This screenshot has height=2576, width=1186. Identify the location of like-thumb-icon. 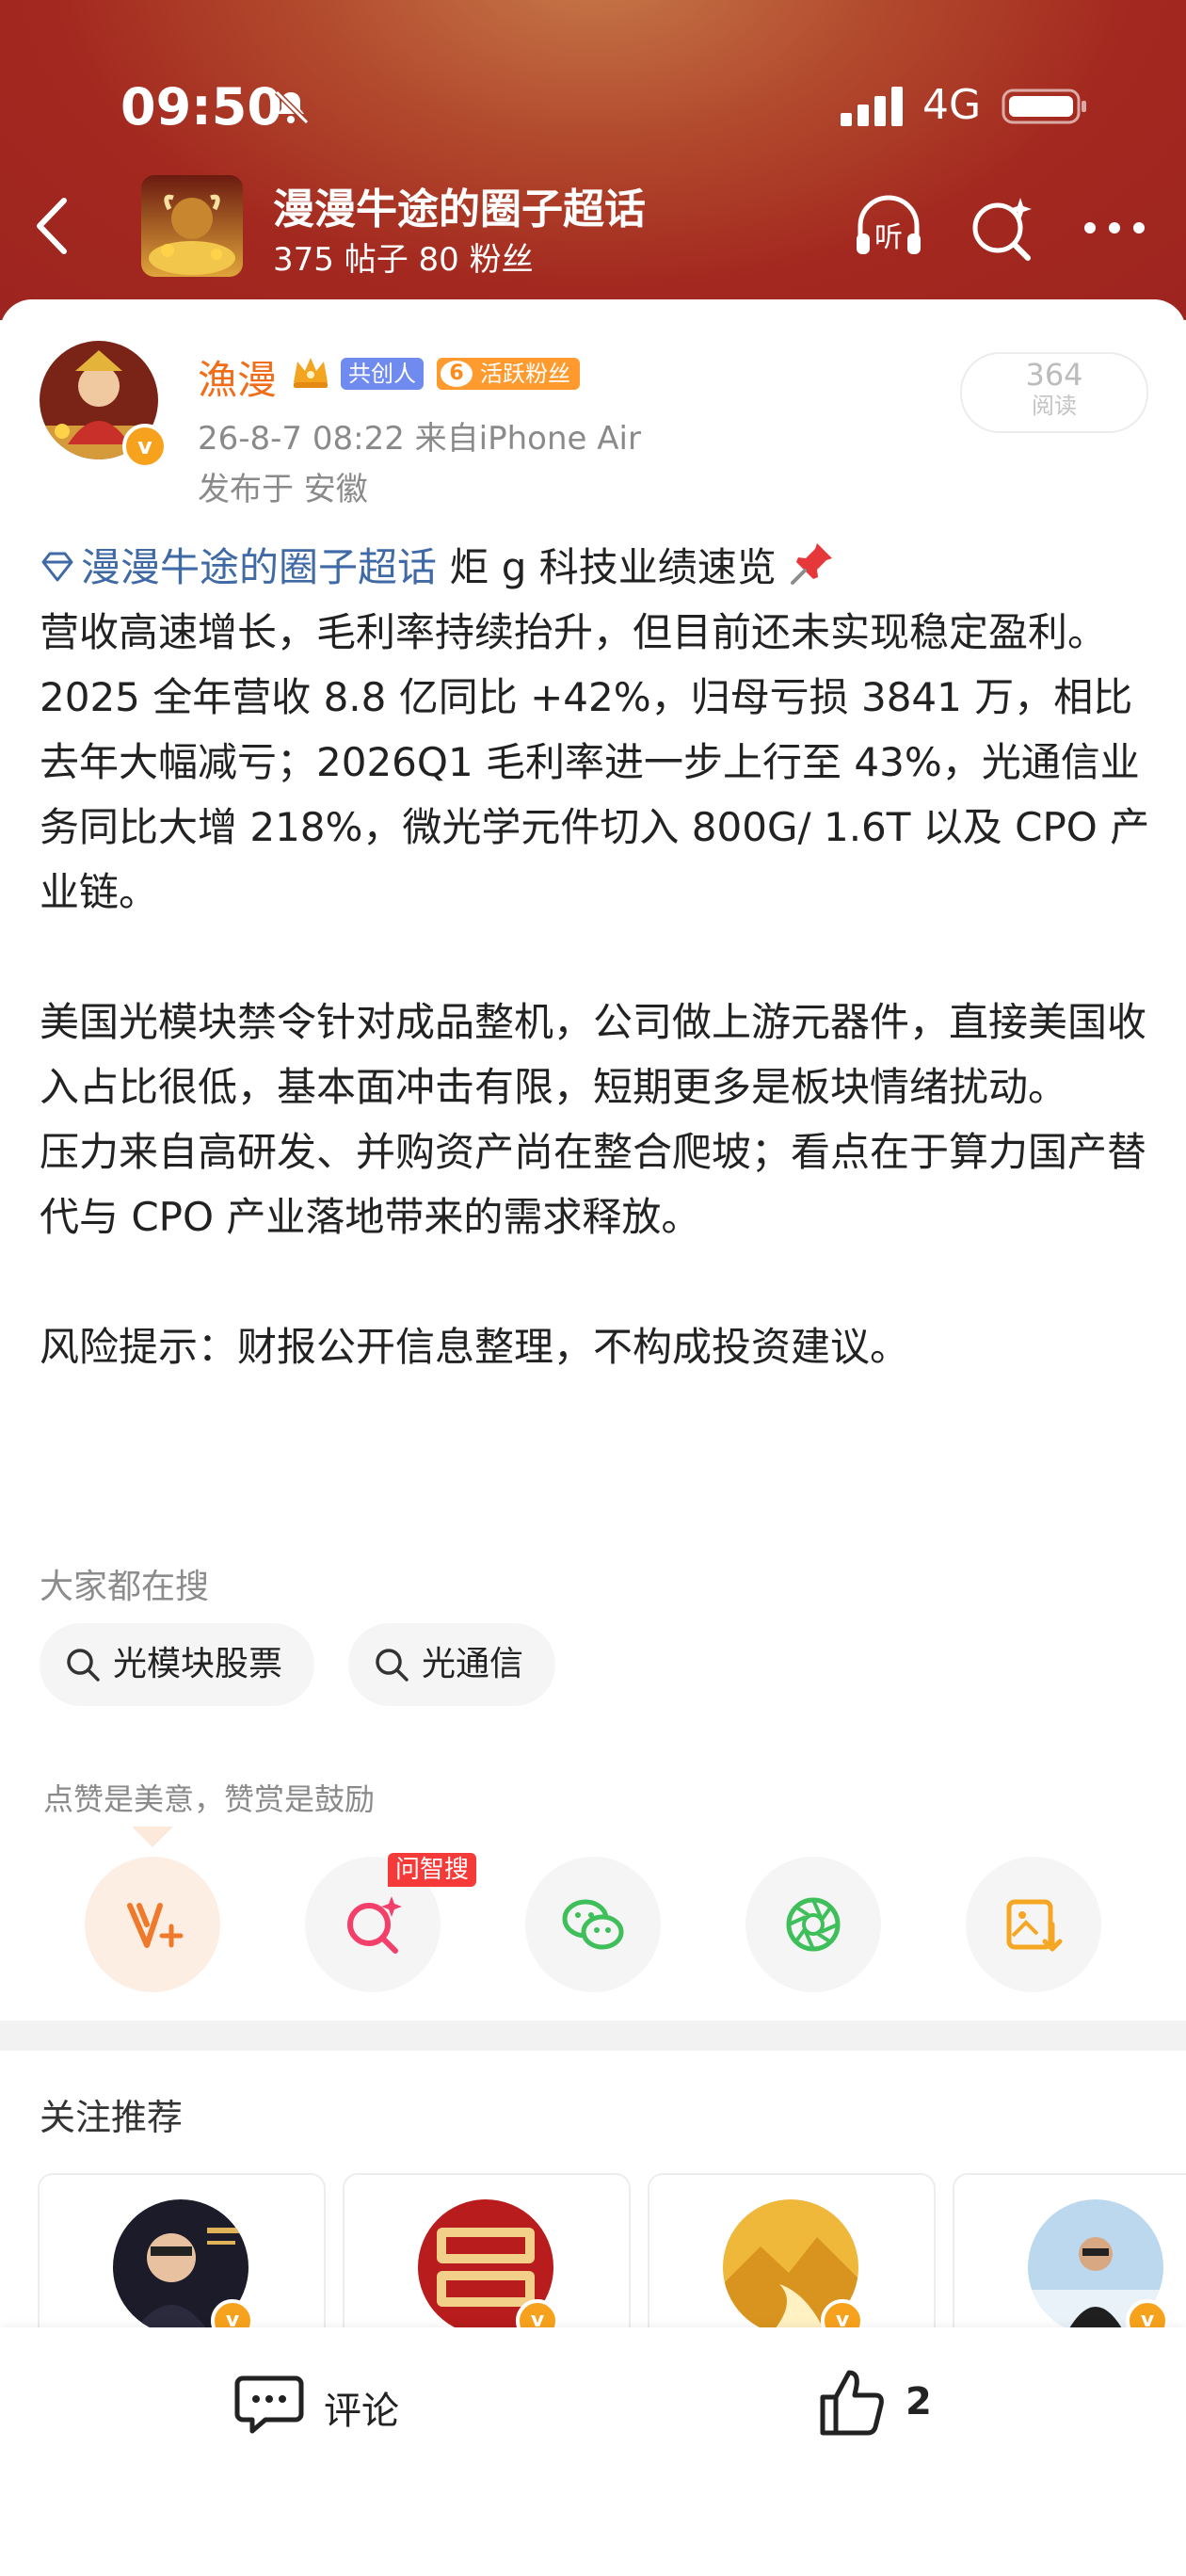
(851, 2402).